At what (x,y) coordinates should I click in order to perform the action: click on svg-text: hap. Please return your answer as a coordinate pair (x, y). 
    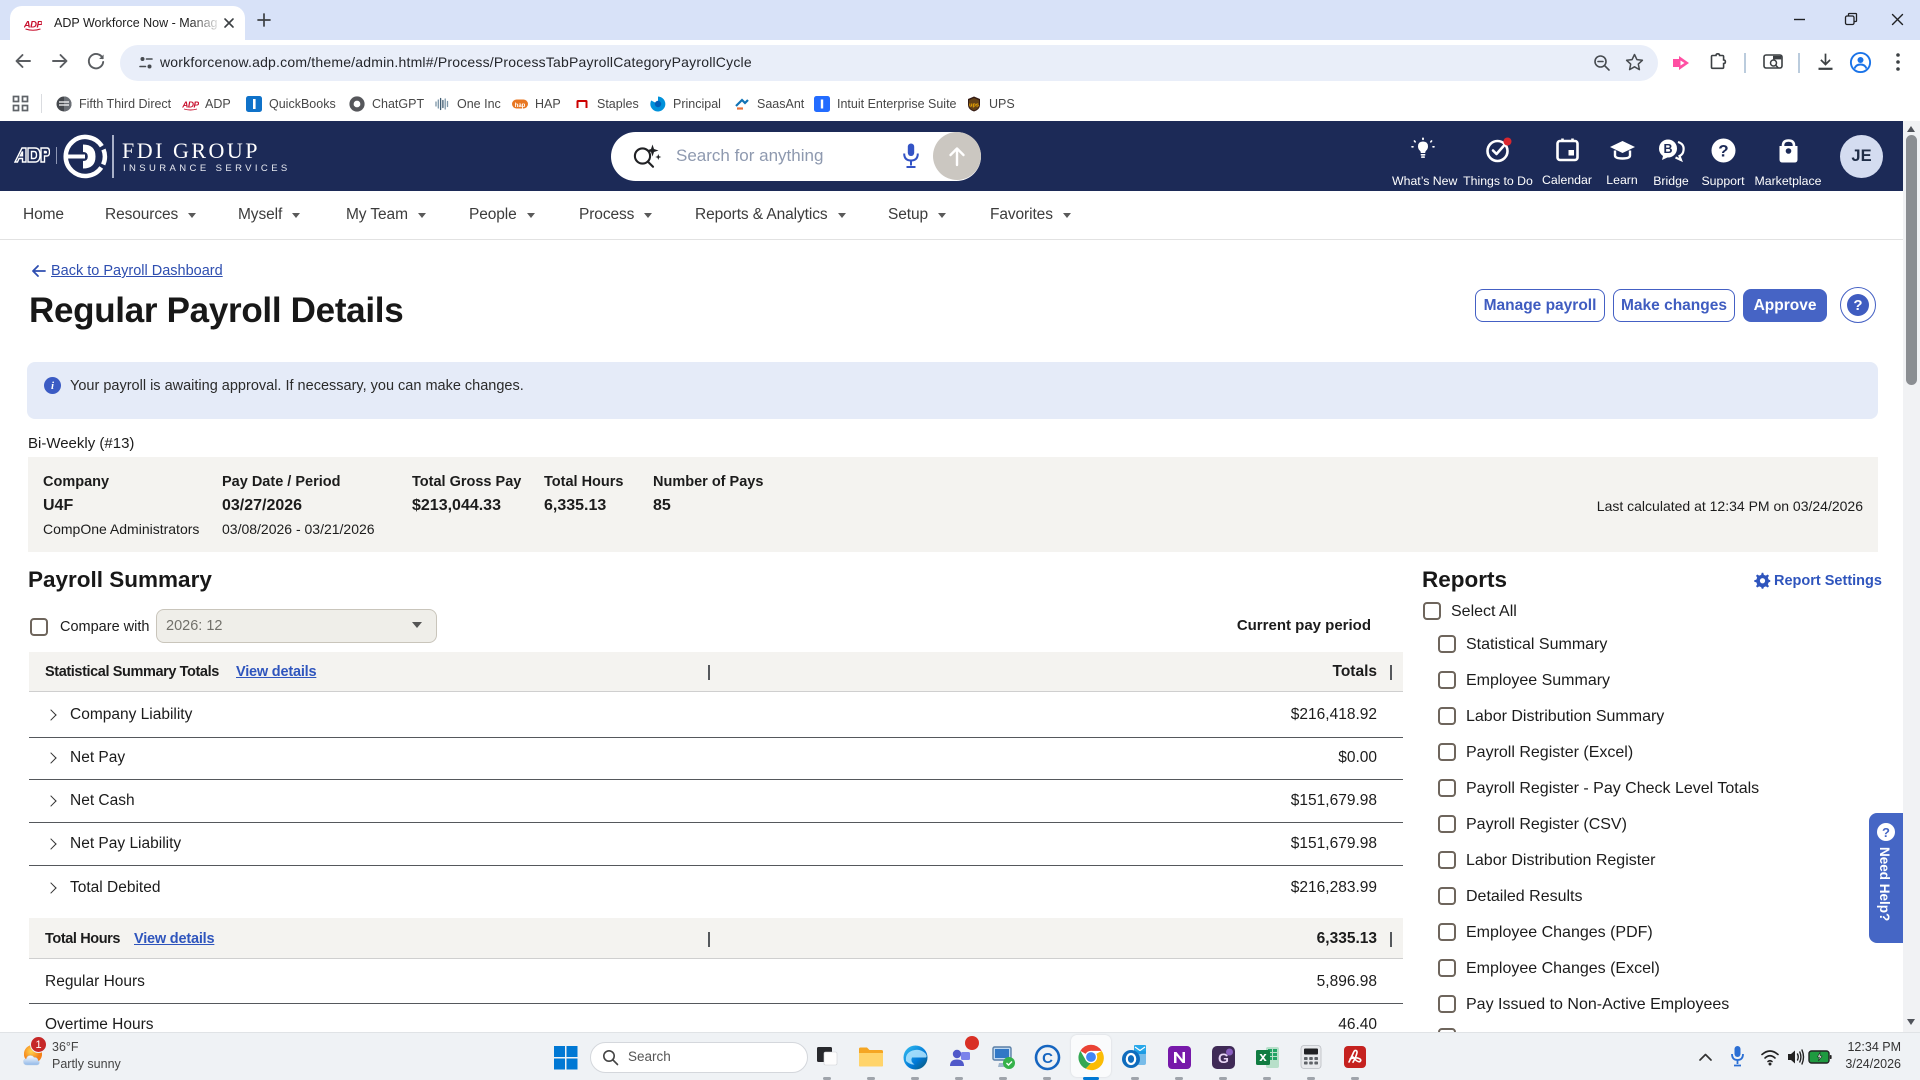
    Looking at the image, I should click on (520, 105).